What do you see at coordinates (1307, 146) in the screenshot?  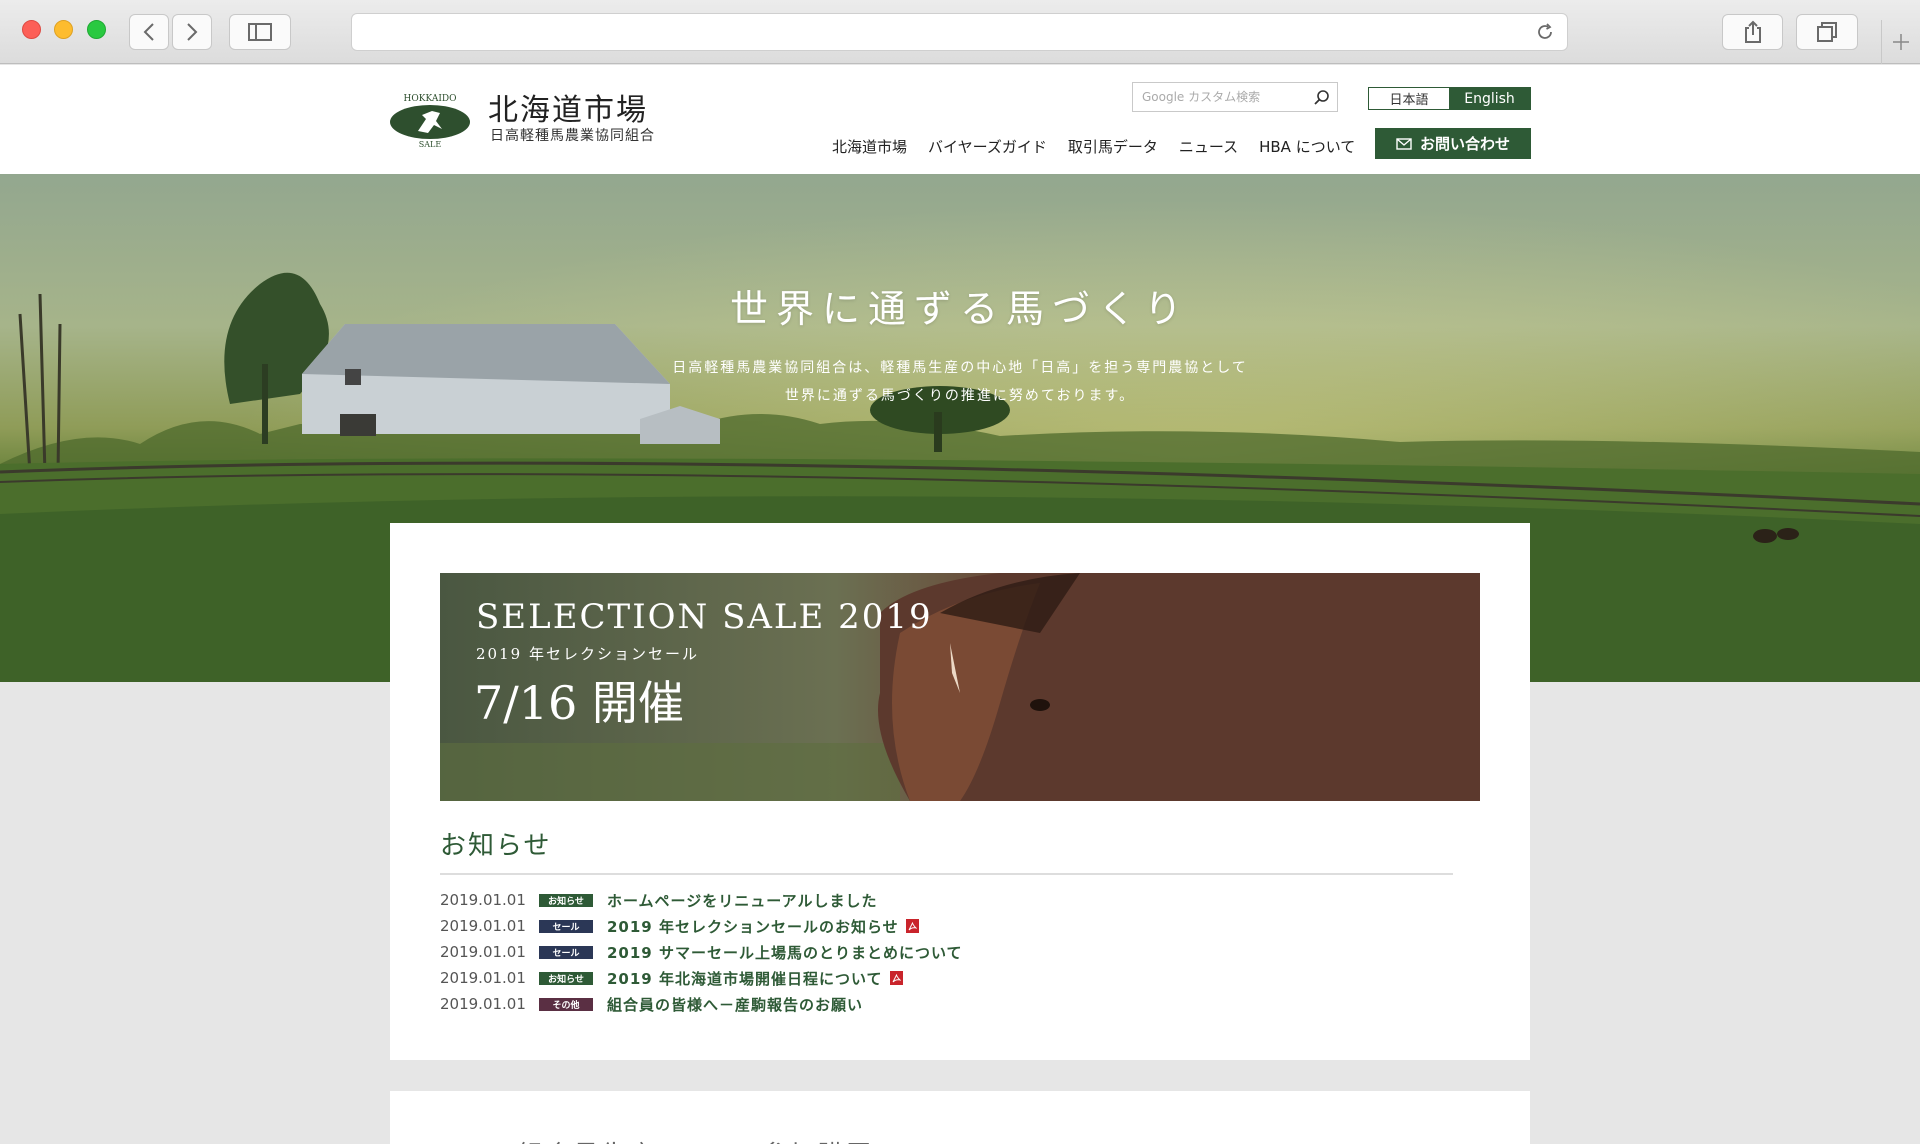 I see `nav-item-about-hba: HBA について` at bounding box center [1307, 146].